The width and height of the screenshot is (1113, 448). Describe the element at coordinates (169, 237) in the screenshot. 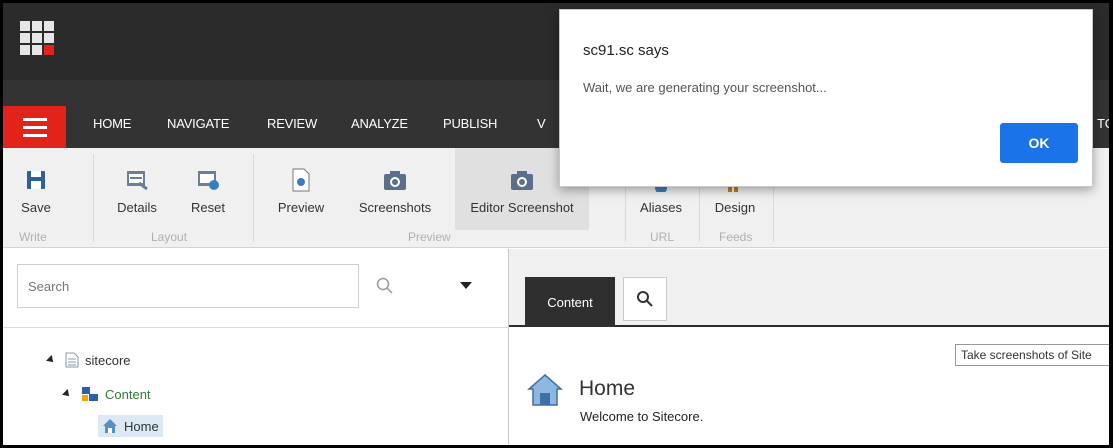

I see `group-label-layout: Layout` at that location.